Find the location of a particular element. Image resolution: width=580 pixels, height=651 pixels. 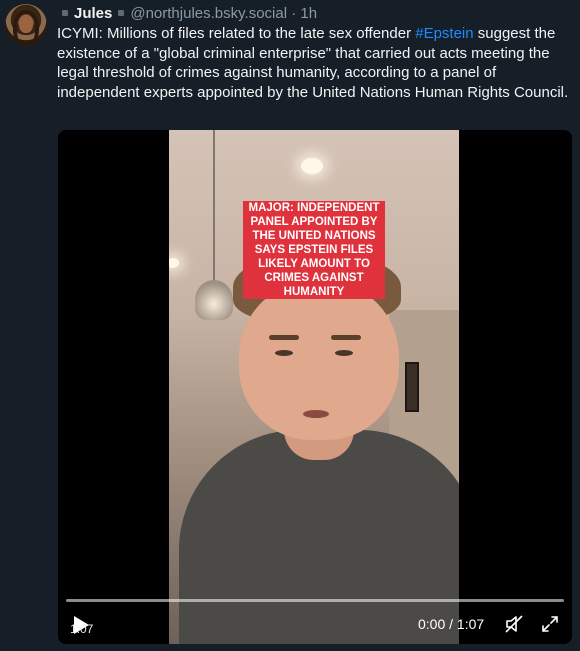

avatar is located at coordinates (26, 25).